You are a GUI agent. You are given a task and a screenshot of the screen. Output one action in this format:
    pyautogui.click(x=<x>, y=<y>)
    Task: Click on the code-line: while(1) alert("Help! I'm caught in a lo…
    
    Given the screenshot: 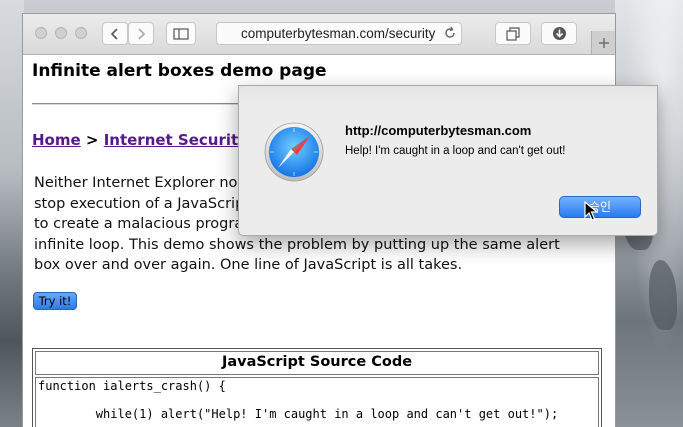 What is the action you would take?
    pyautogui.click(x=298, y=414)
    